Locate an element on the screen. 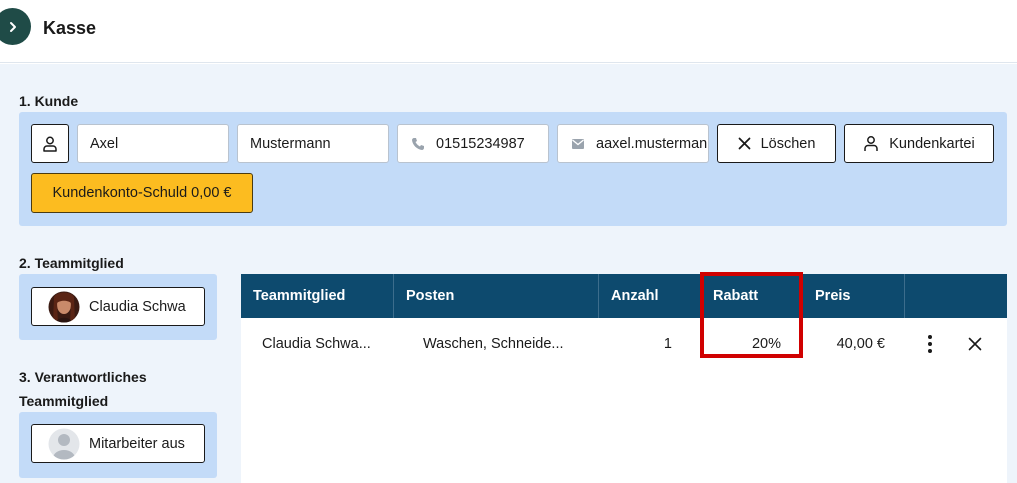 The height and width of the screenshot is (483, 1017). section-team-member-label: 2. Teammitglied is located at coordinates (71, 263).